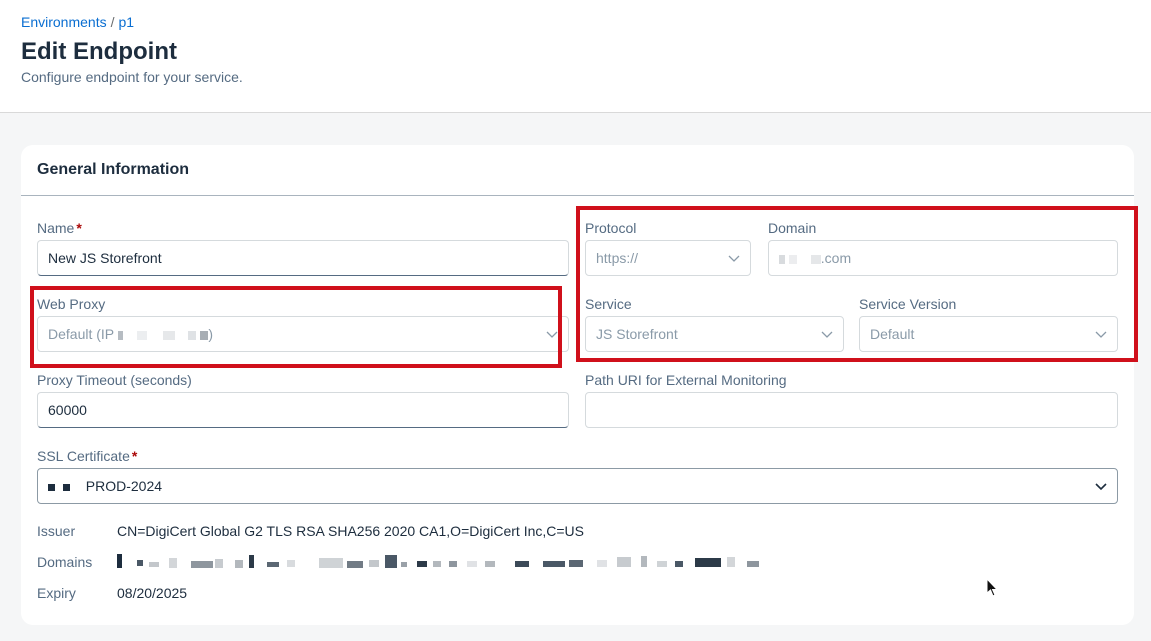 The height and width of the screenshot is (641, 1151). I want to click on ssl-certificate-value-text: PROD-2024, so click(124, 486).